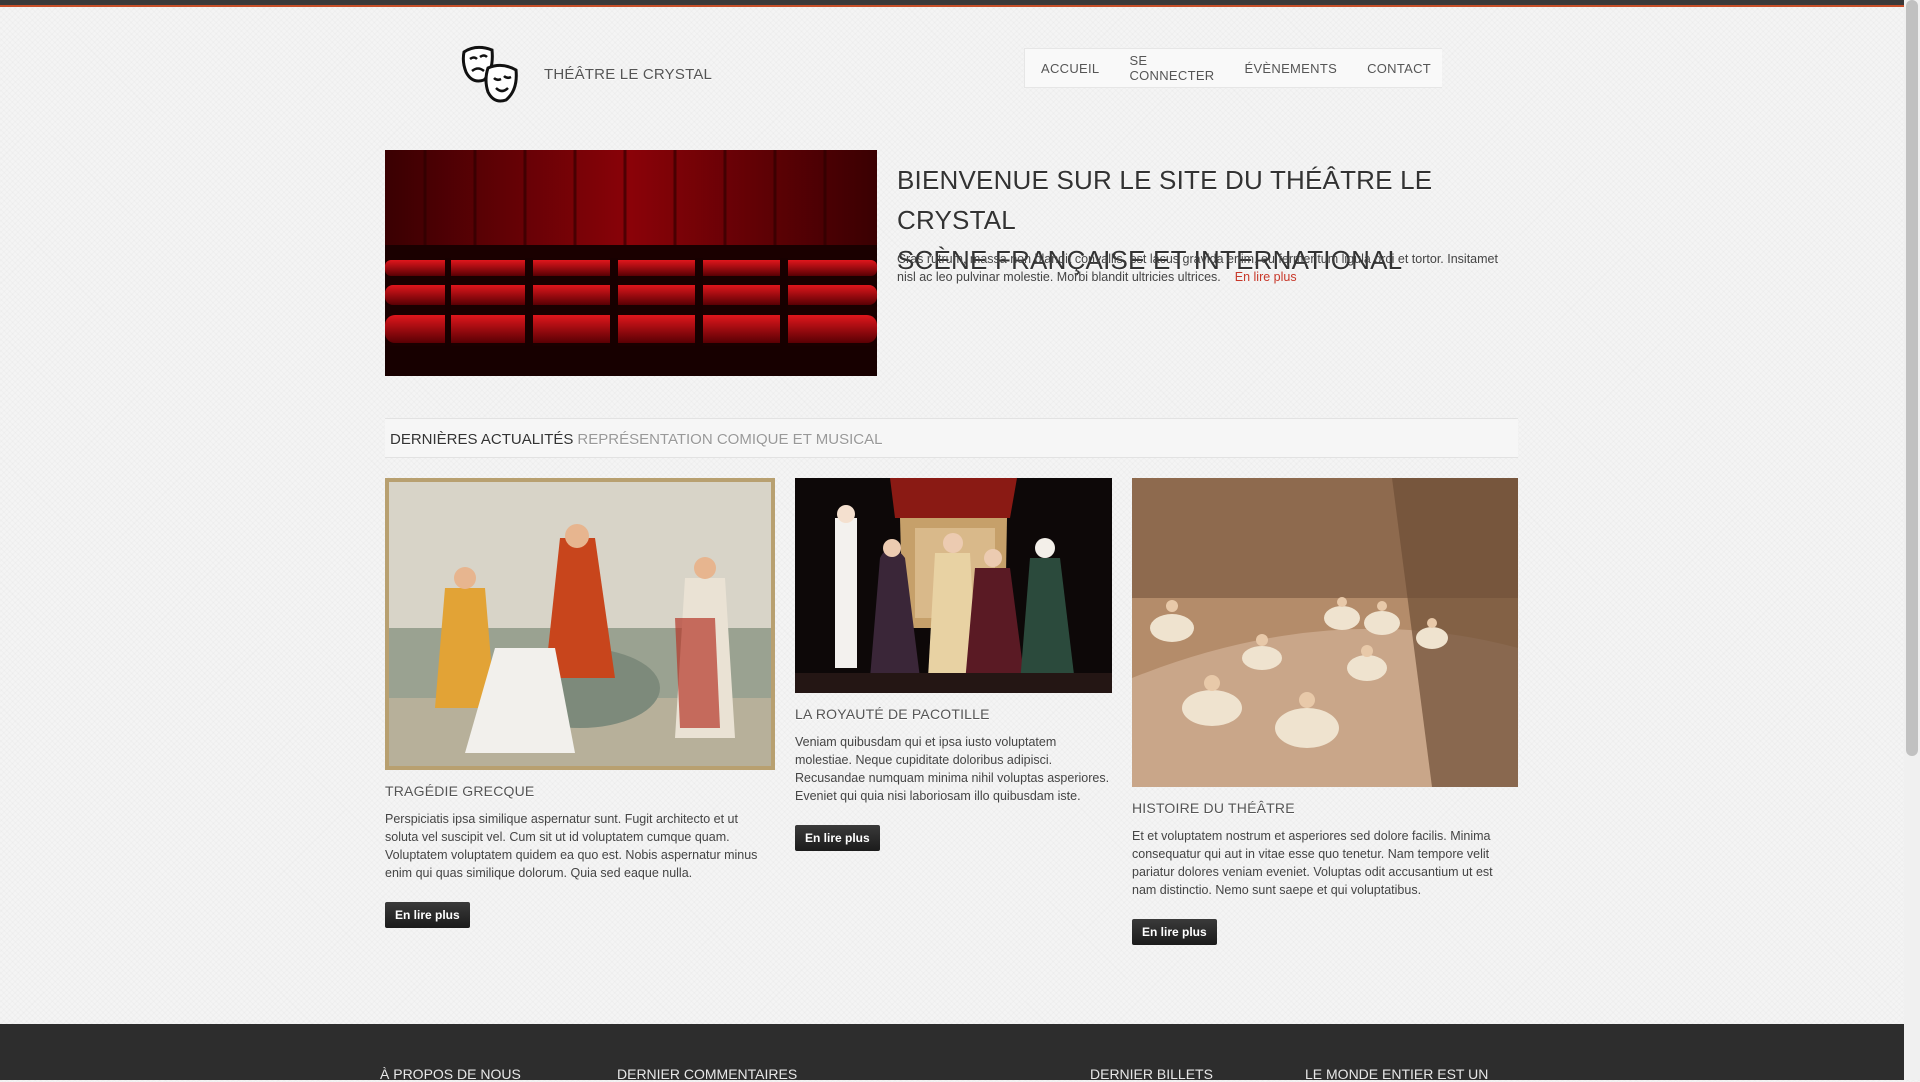  Describe the element at coordinates (631, 263) in the screenshot. I see `hero-image-theatre-seats` at that location.